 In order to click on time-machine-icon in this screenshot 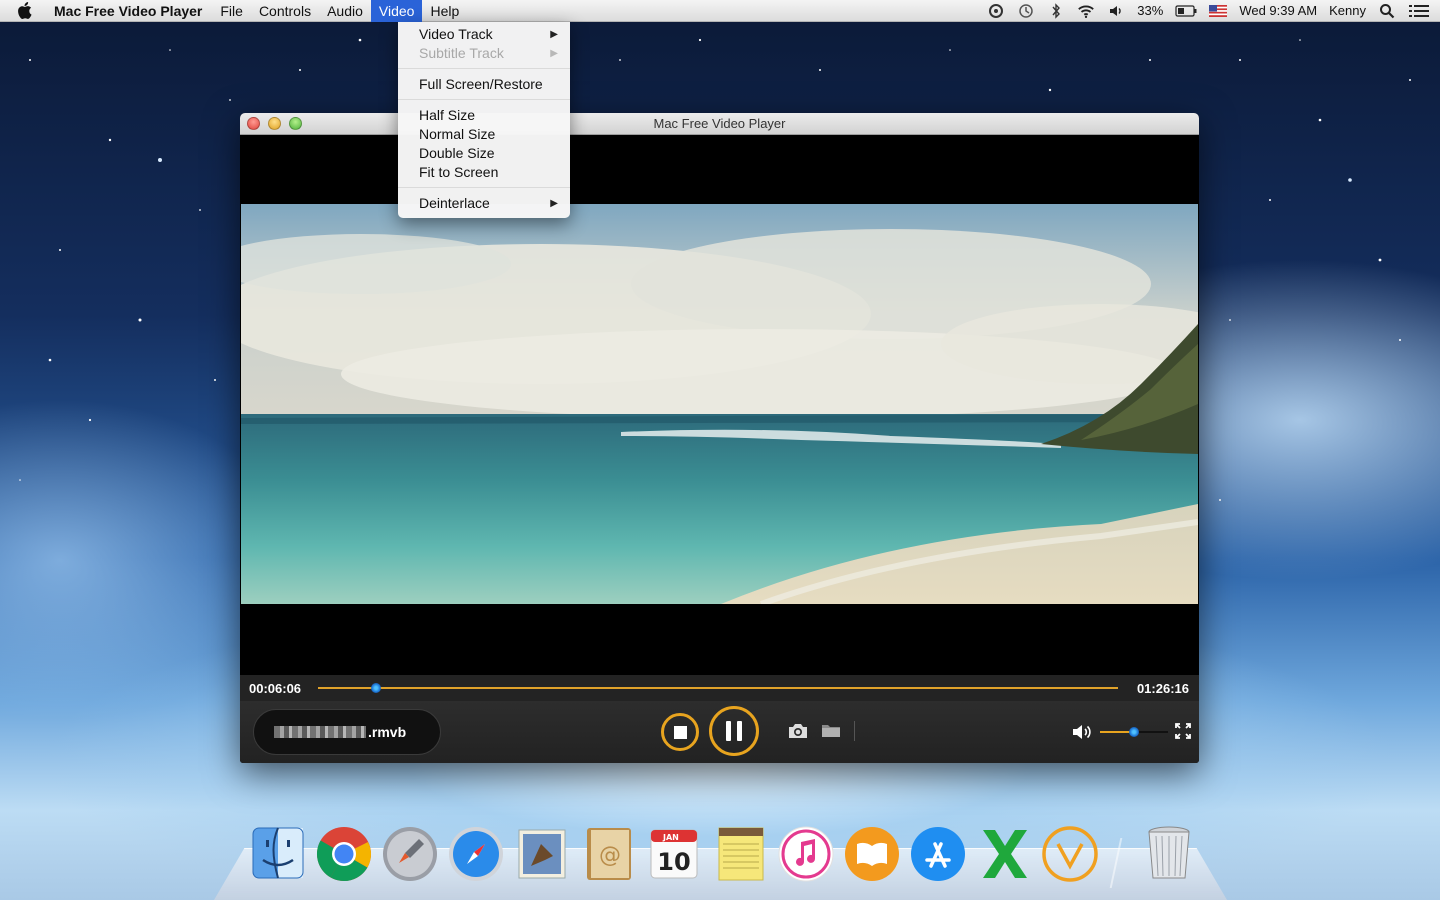, I will do `click(1026, 11)`.